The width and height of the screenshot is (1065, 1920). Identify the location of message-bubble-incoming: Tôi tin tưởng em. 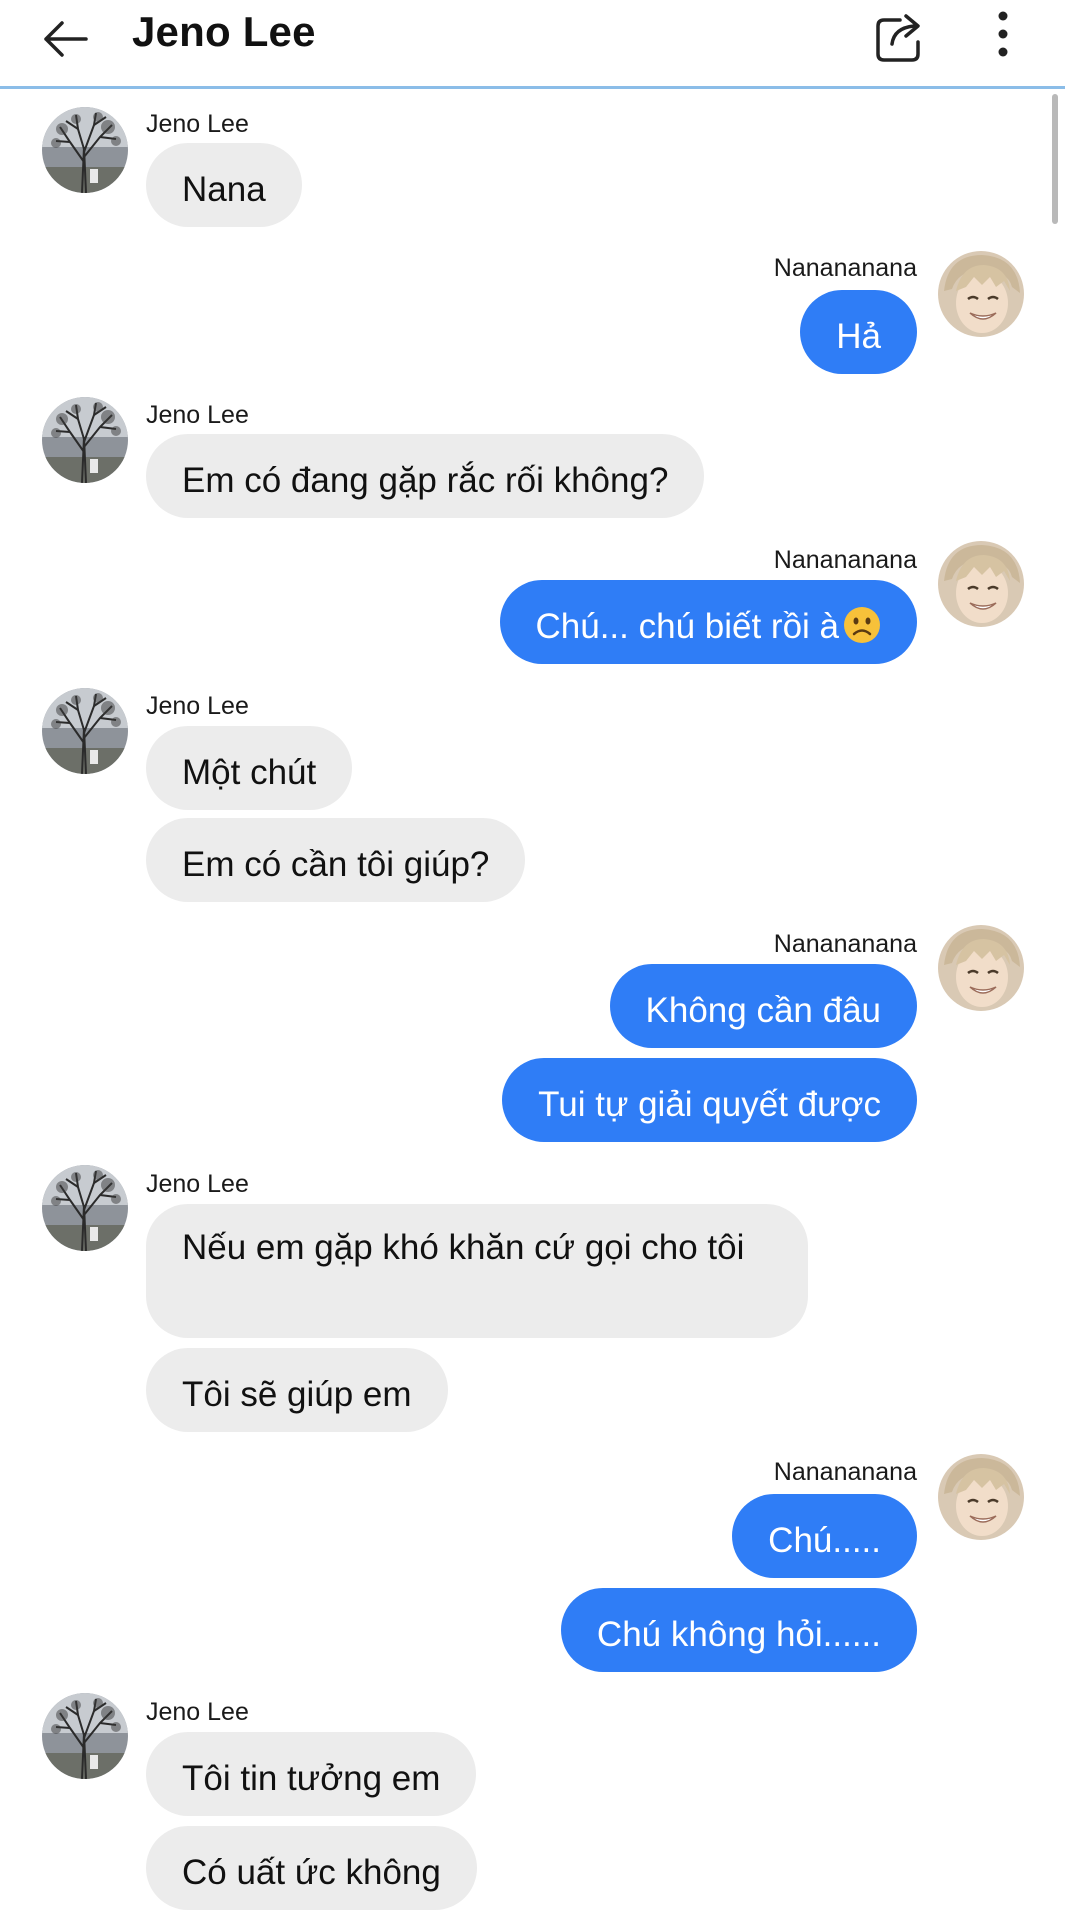
(311, 1774).